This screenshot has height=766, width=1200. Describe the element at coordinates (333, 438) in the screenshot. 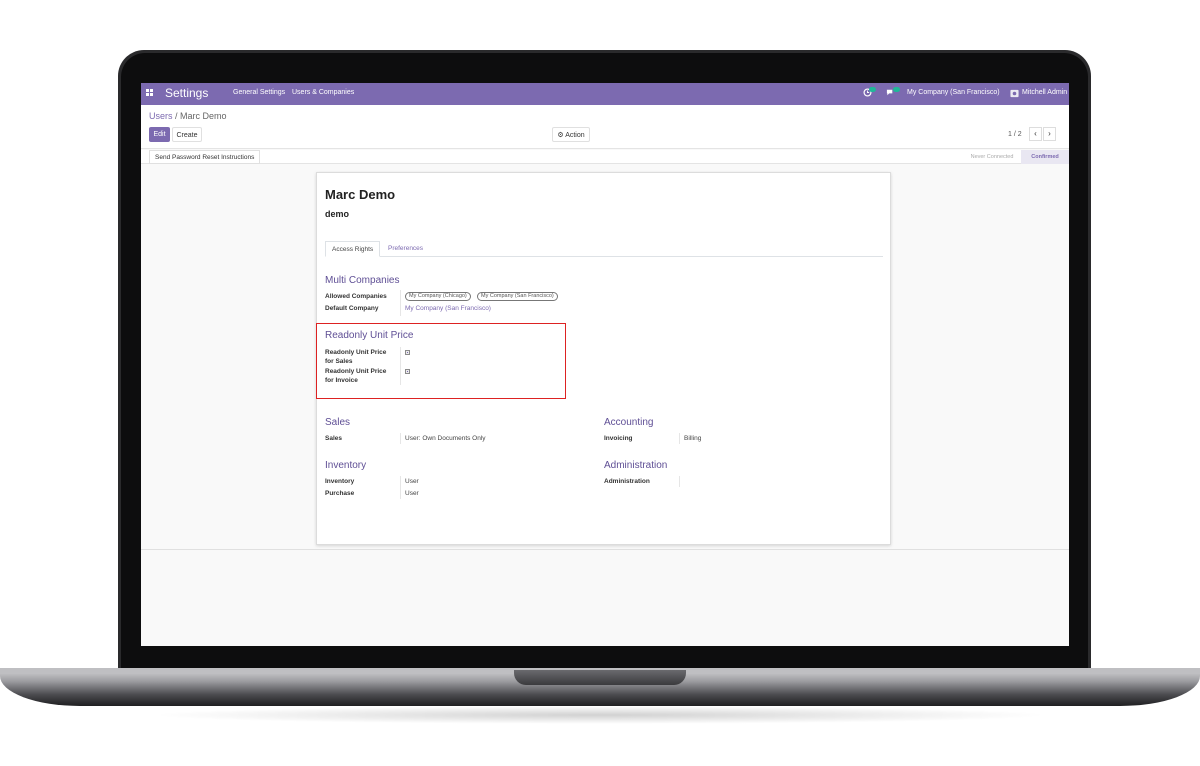

I see `sales-label: Sales` at that location.